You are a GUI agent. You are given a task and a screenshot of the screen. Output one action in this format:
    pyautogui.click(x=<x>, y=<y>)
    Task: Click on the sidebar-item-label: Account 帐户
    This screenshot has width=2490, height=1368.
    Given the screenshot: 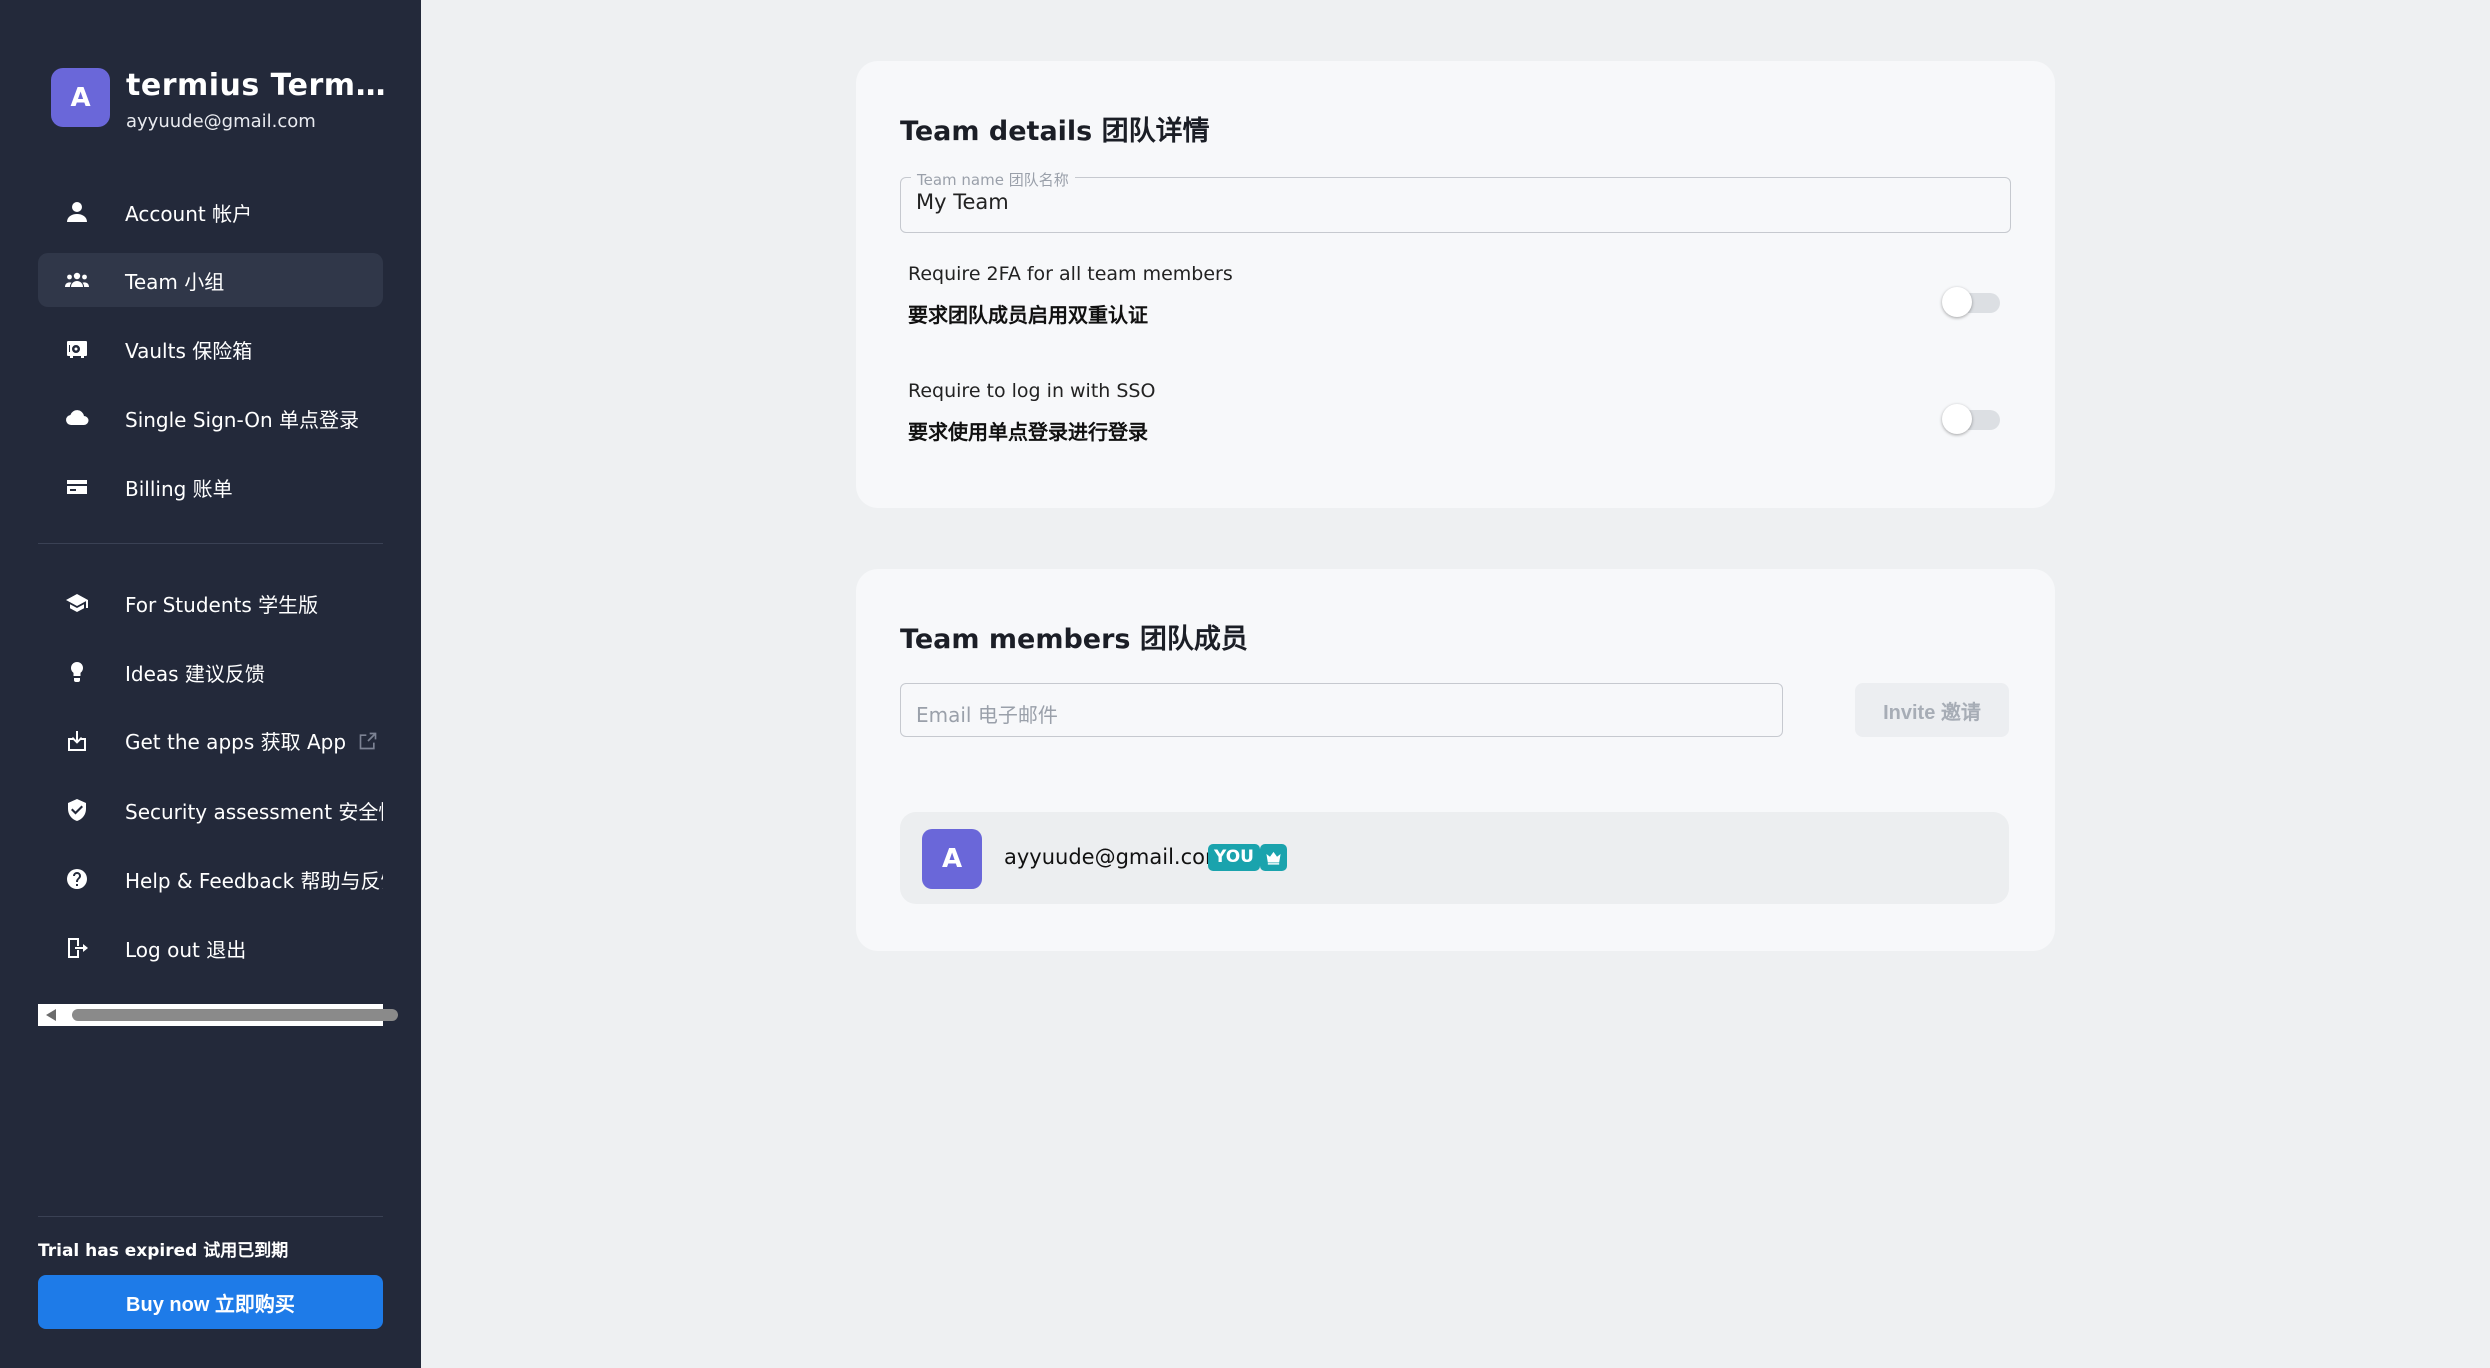 What is the action you would take?
    pyautogui.click(x=189, y=213)
    